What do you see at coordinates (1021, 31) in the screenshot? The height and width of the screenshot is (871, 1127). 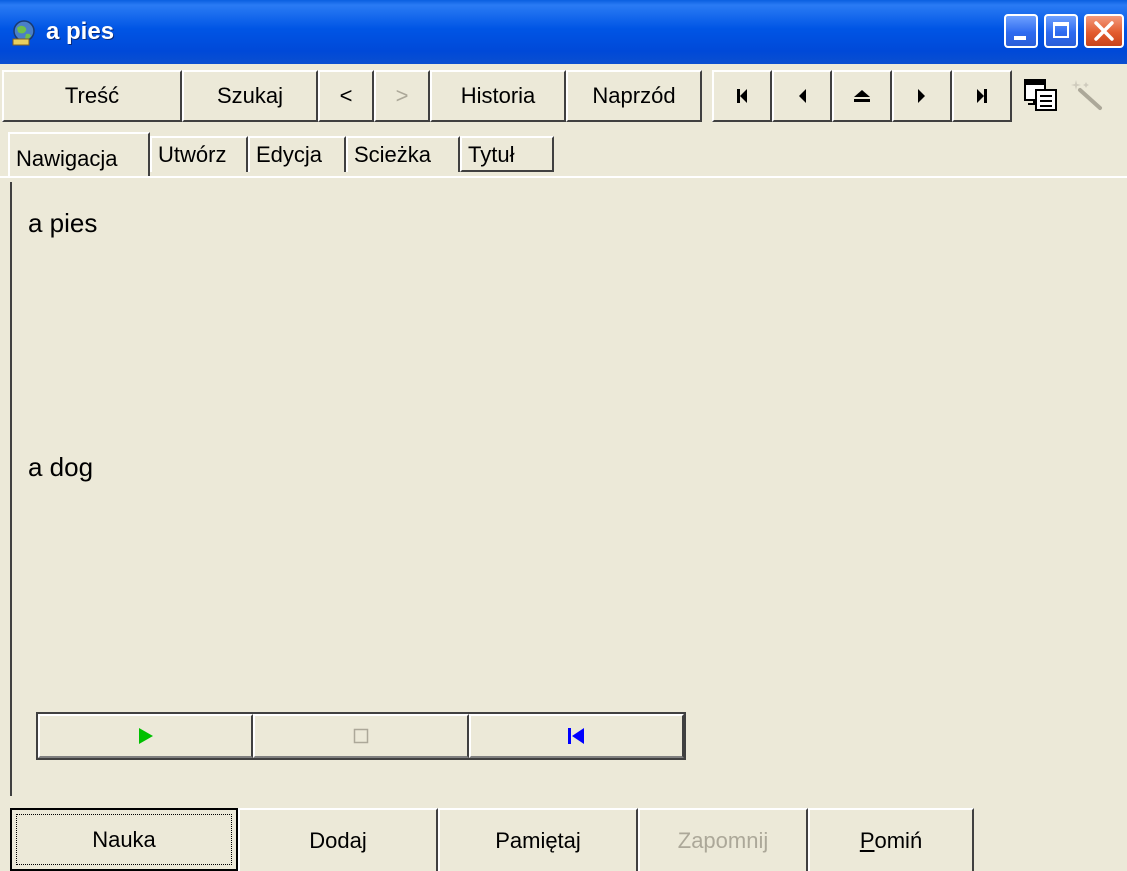 I see `minimize-button` at bounding box center [1021, 31].